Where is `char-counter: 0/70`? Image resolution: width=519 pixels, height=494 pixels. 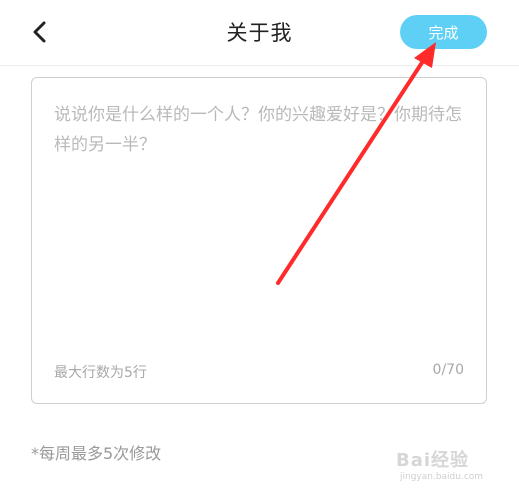
char-counter: 0/70 is located at coordinates (448, 370).